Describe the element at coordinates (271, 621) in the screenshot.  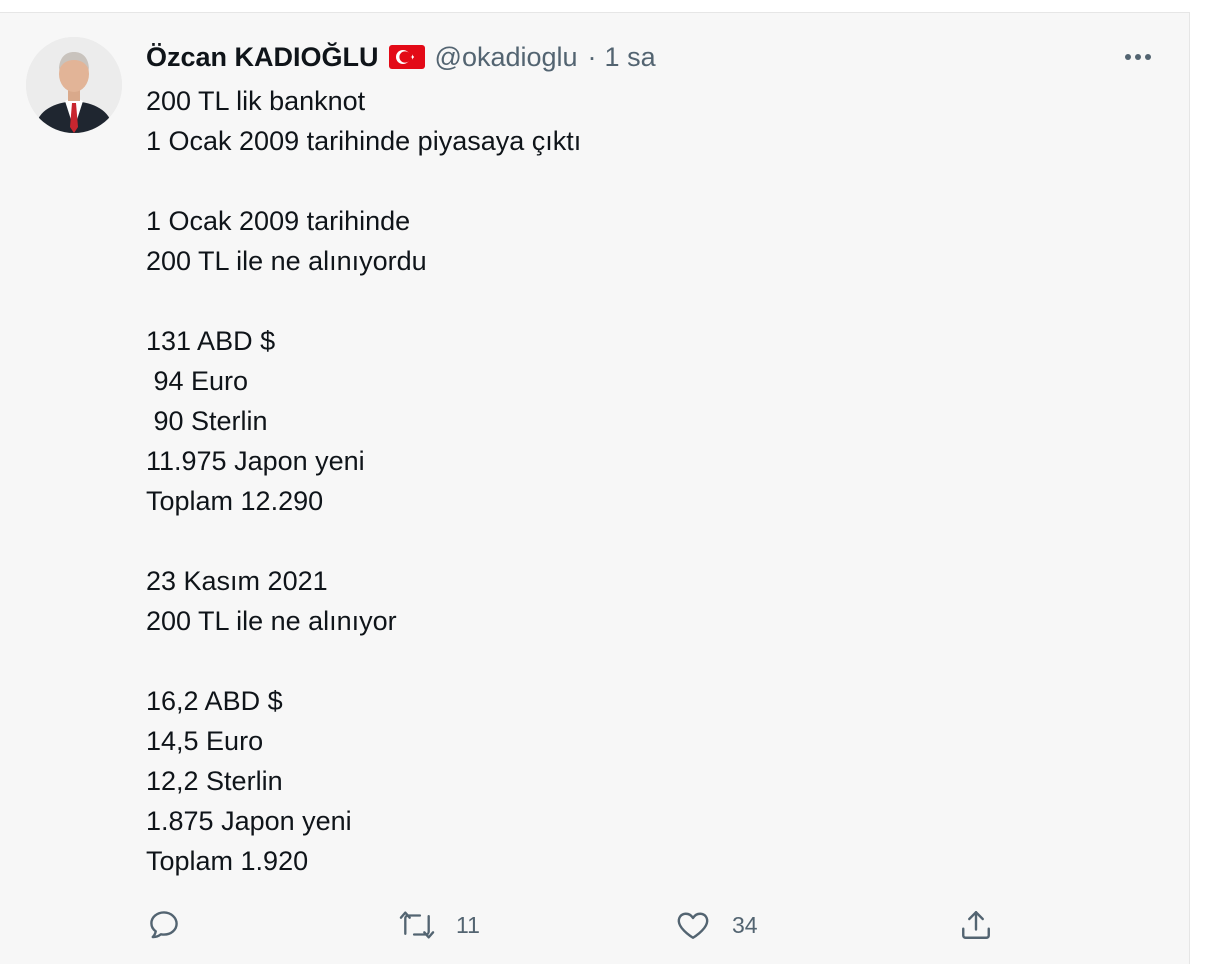
I see `tweet-line: 200 TL ile ne alınıyor` at that location.